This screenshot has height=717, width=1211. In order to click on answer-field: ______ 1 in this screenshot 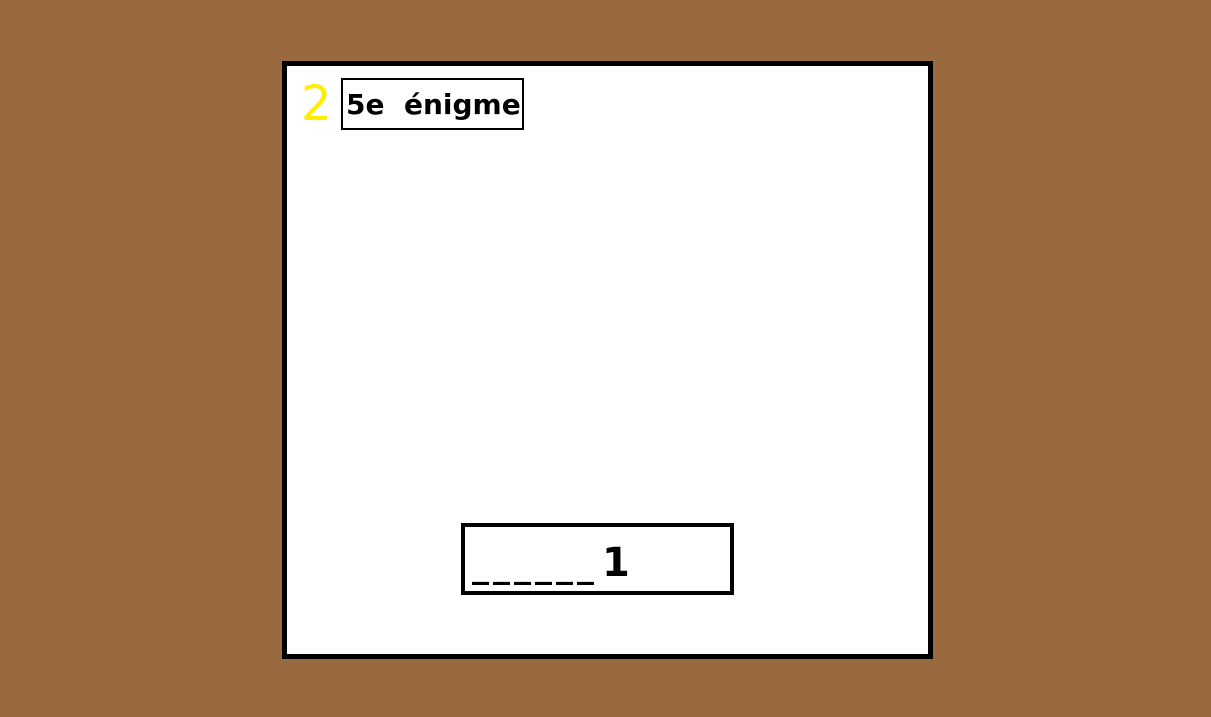, I will do `click(597, 559)`.